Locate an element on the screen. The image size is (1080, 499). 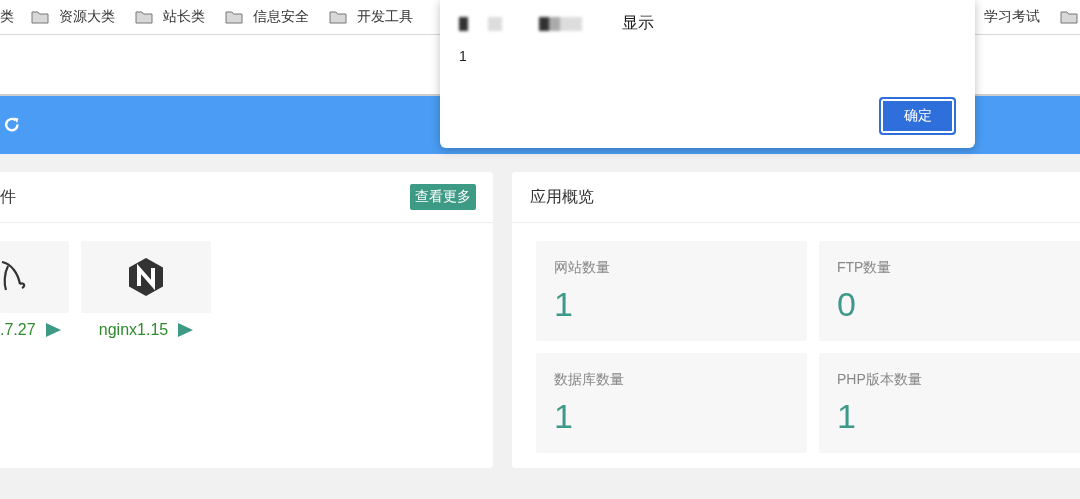
hexagon-n-icon is located at coordinates (146, 277).